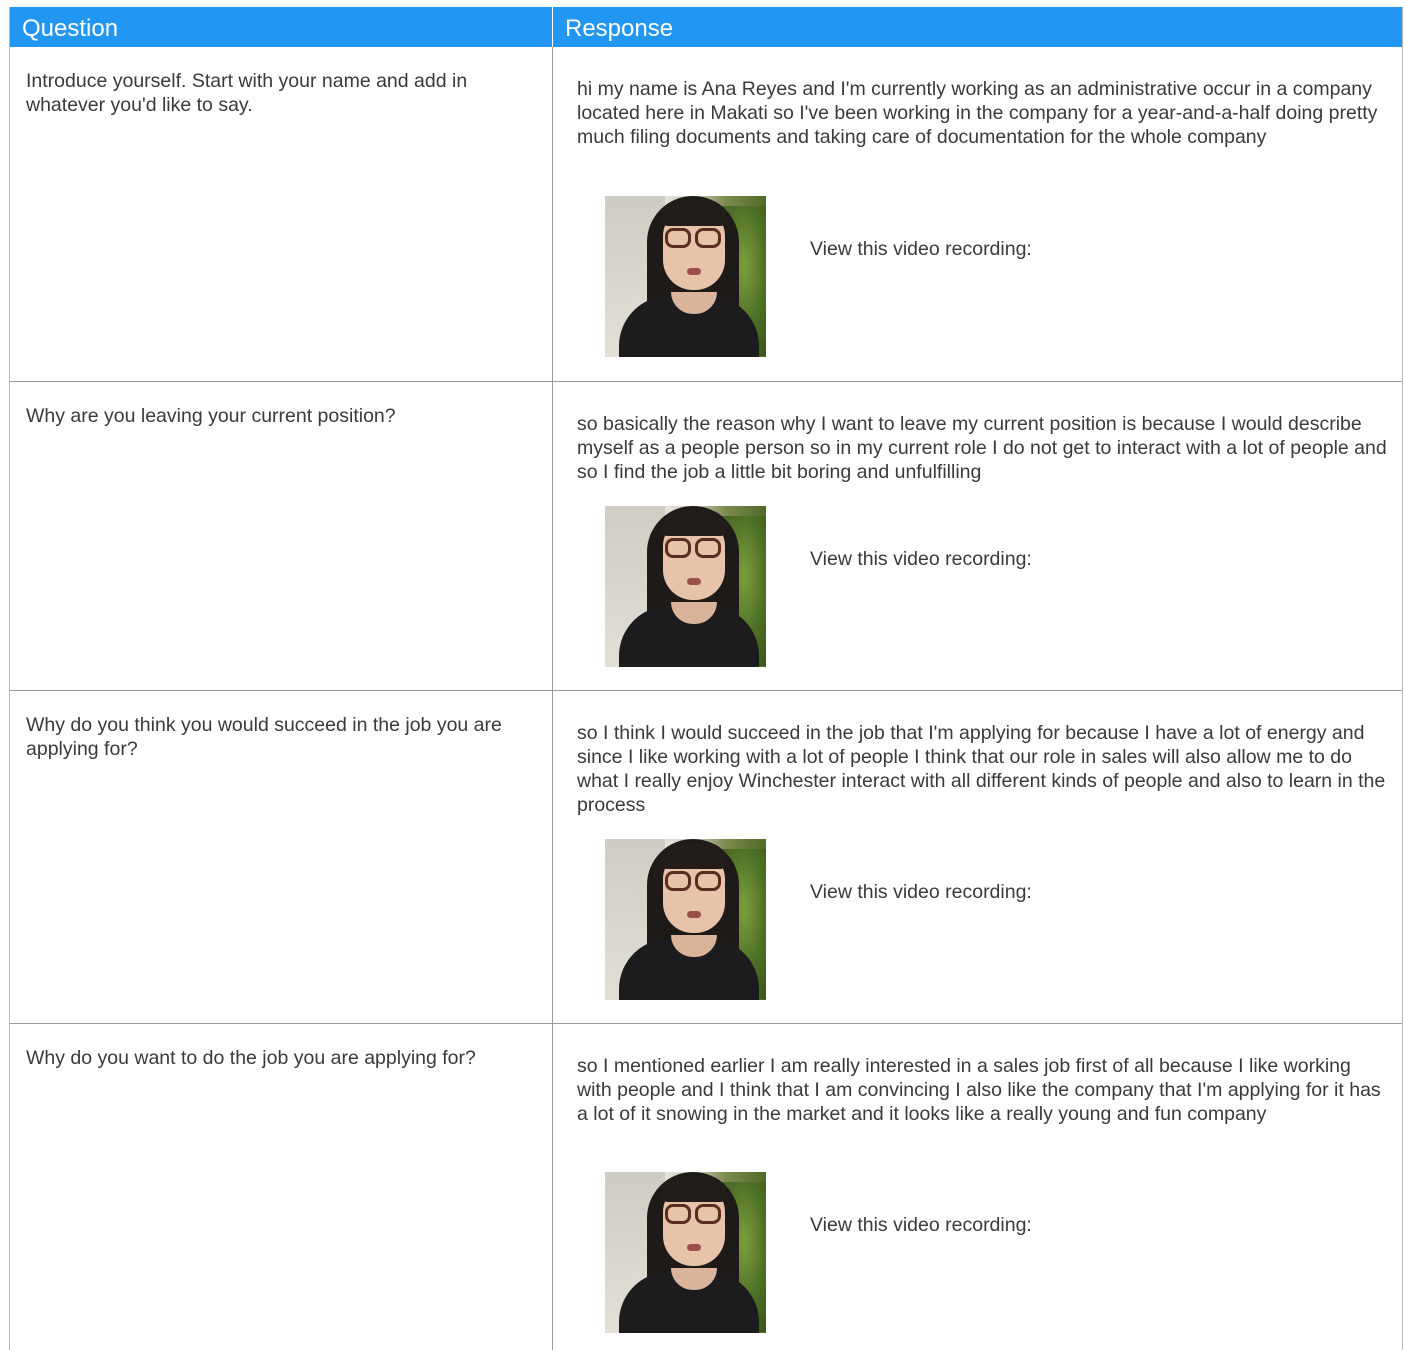 The width and height of the screenshot is (1405, 1350). I want to click on table-header: Question Response, so click(706, 27).